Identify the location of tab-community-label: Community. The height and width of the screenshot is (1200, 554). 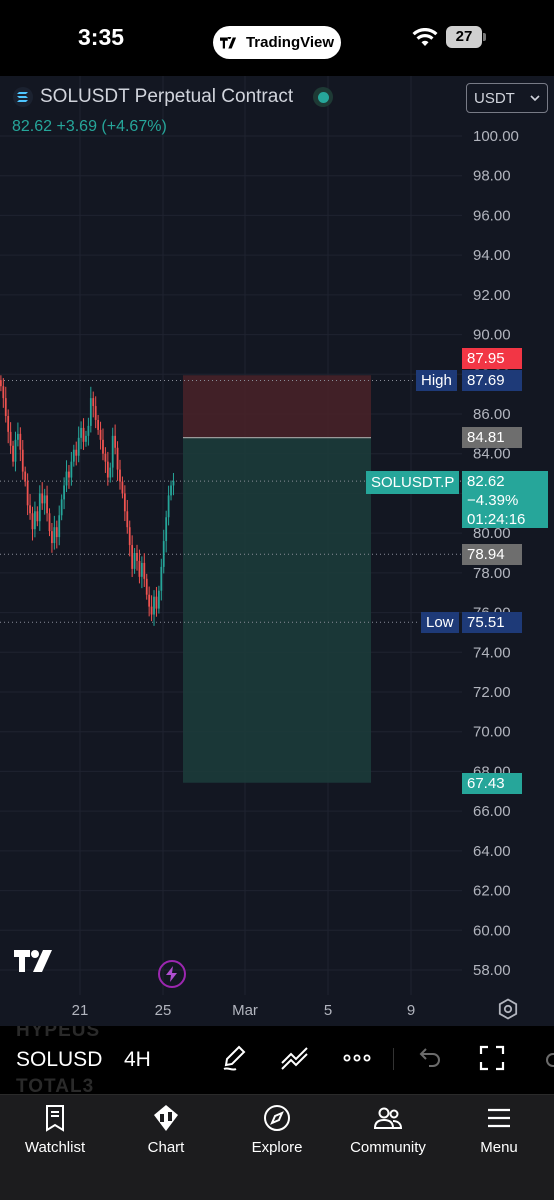
(388, 1147).